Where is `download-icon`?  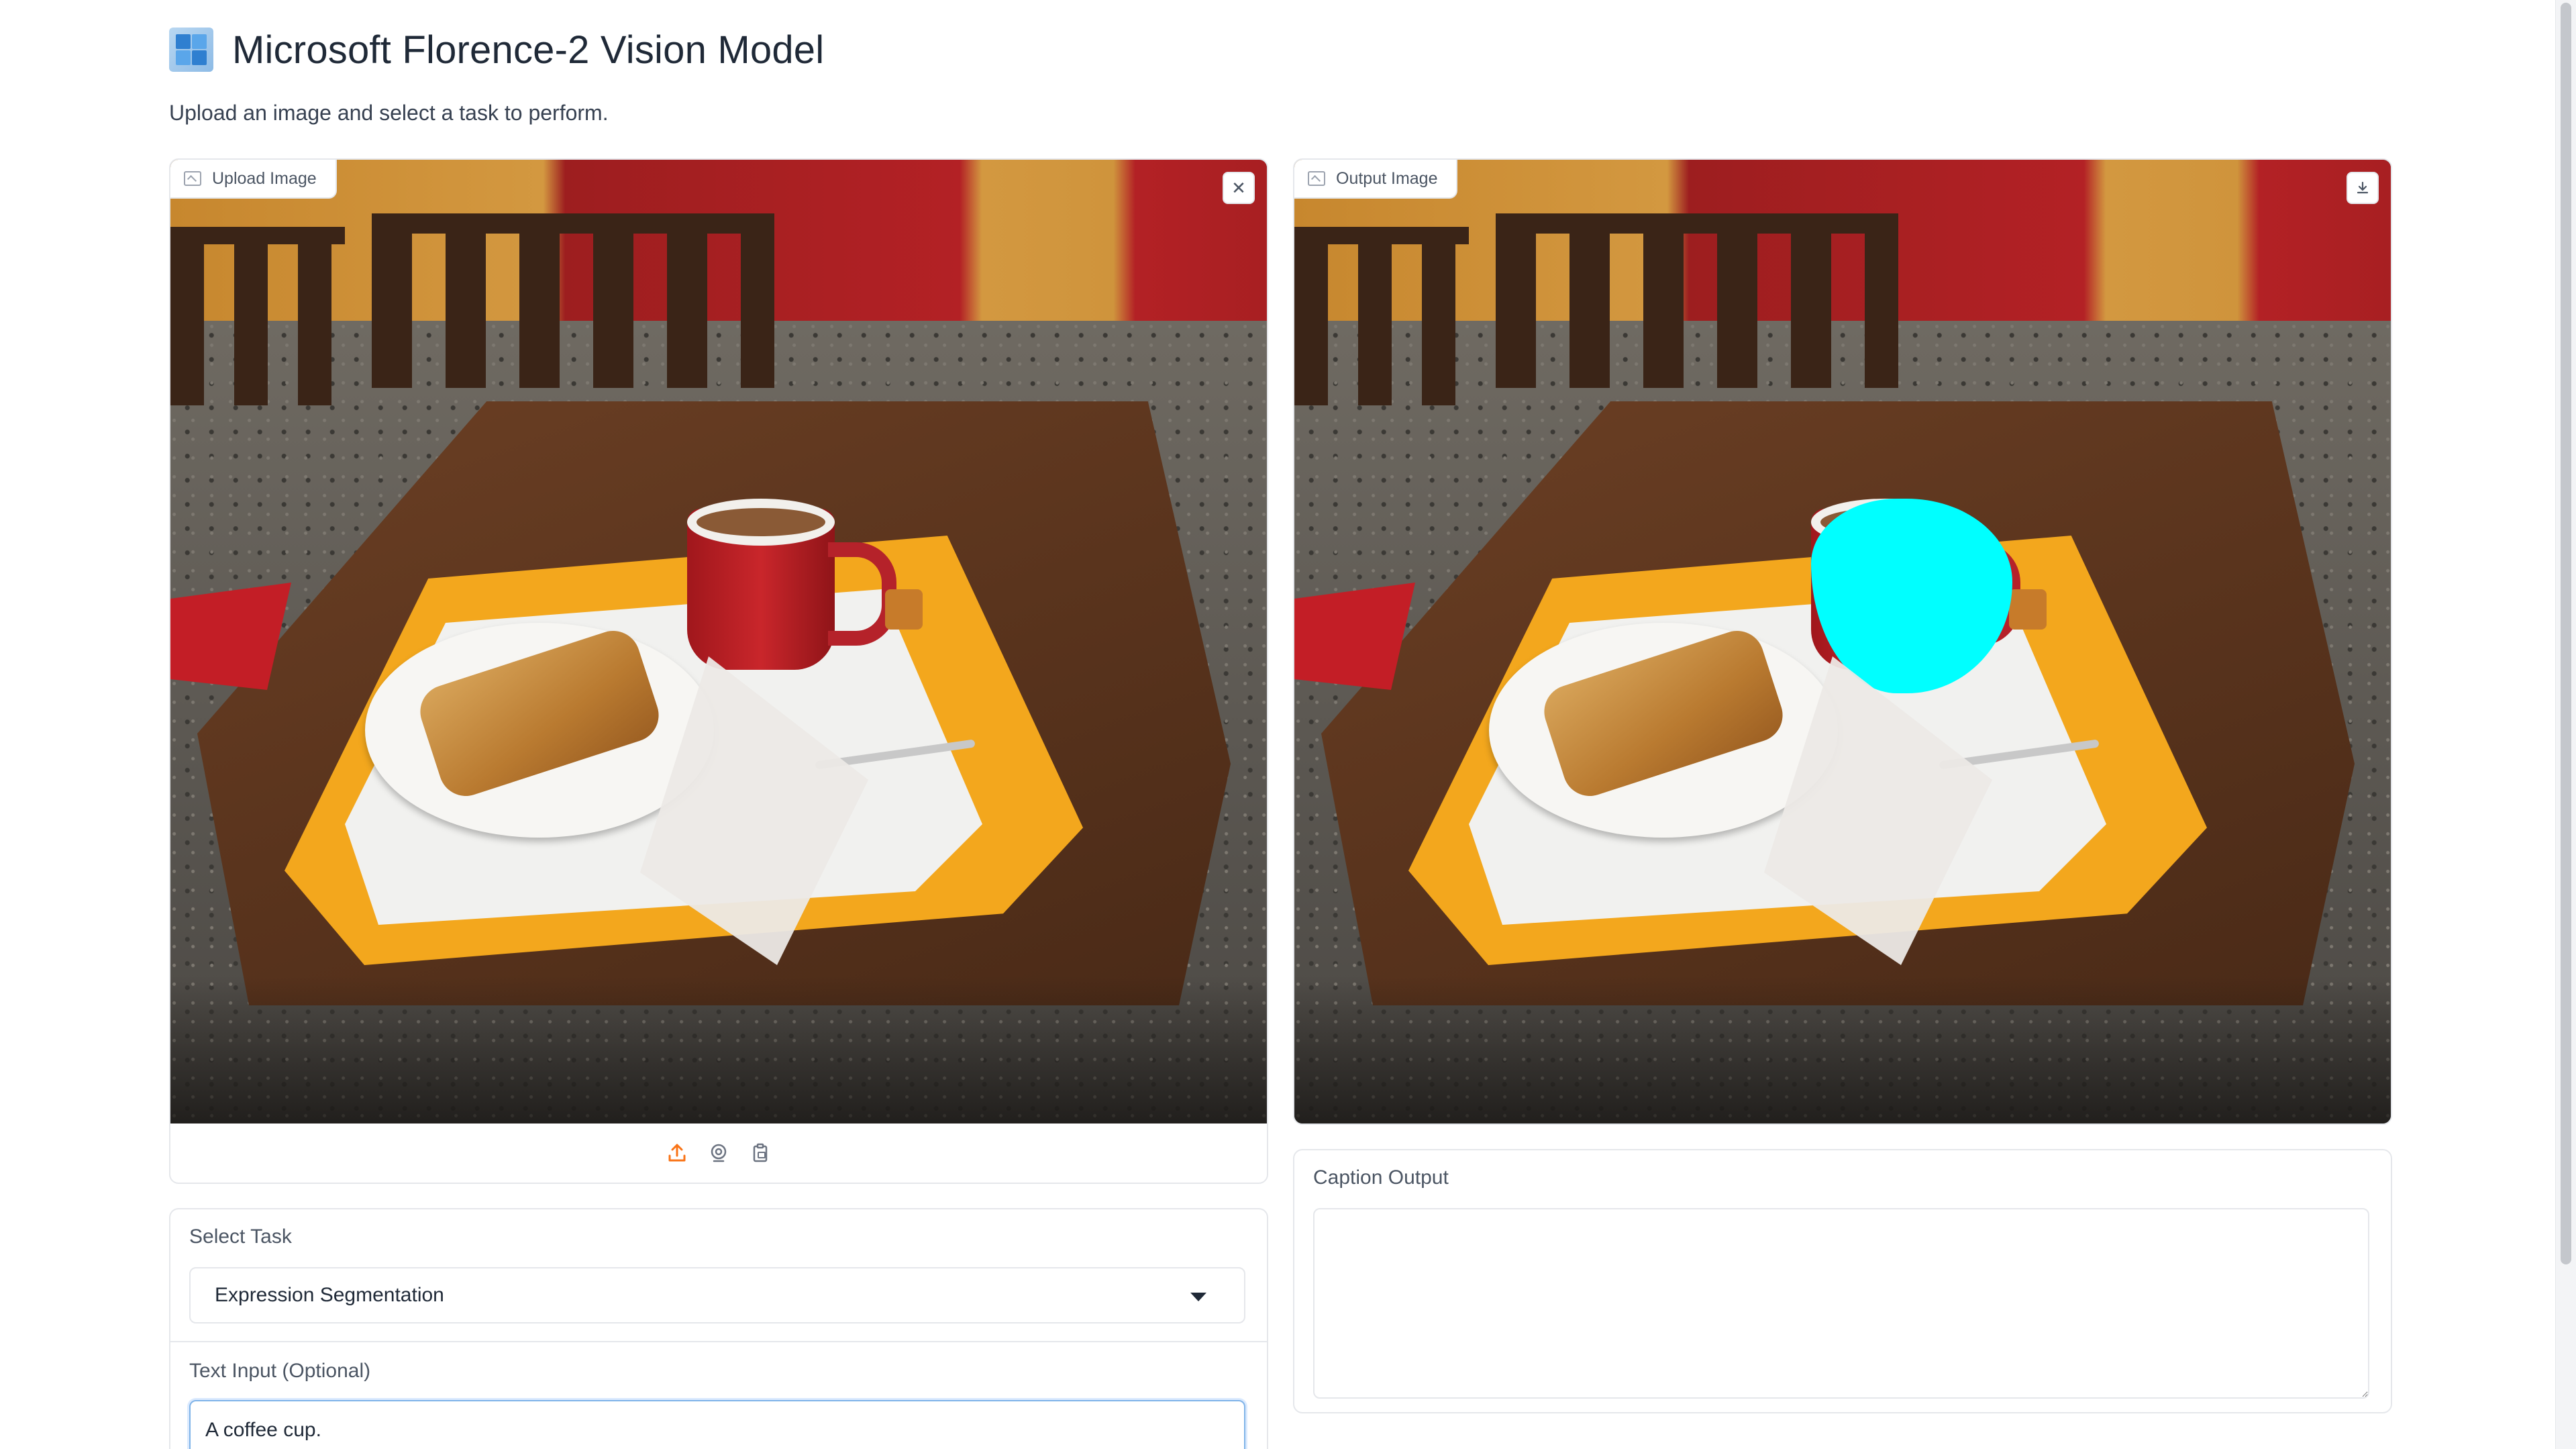 download-icon is located at coordinates (2363, 187).